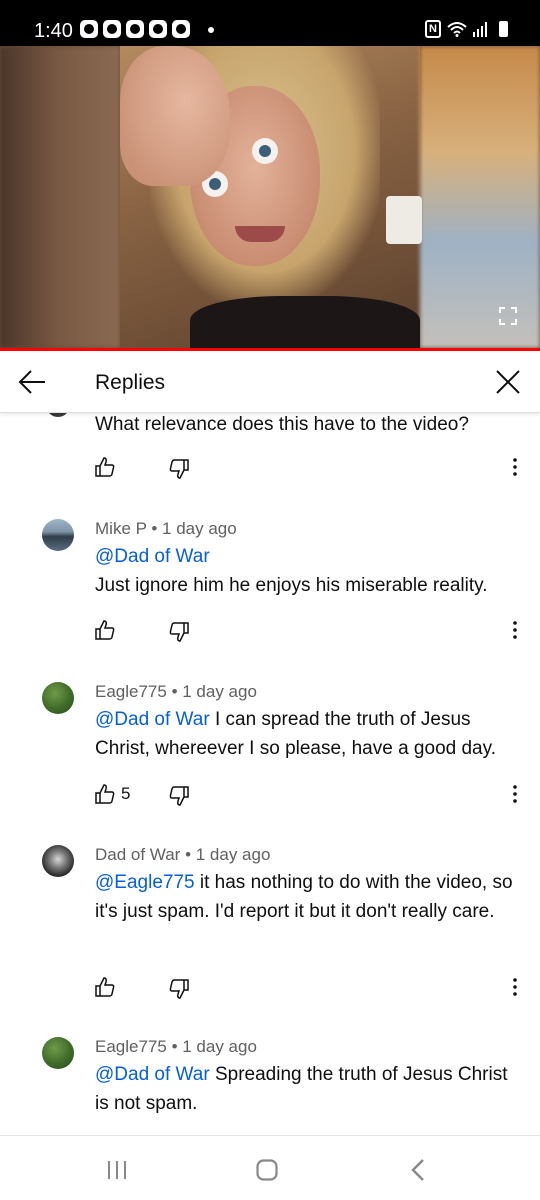 The height and width of the screenshot is (1200, 540). What do you see at coordinates (265, 151) in the screenshot?
I see `video-subject-eye` at bounding box center [265, 151].